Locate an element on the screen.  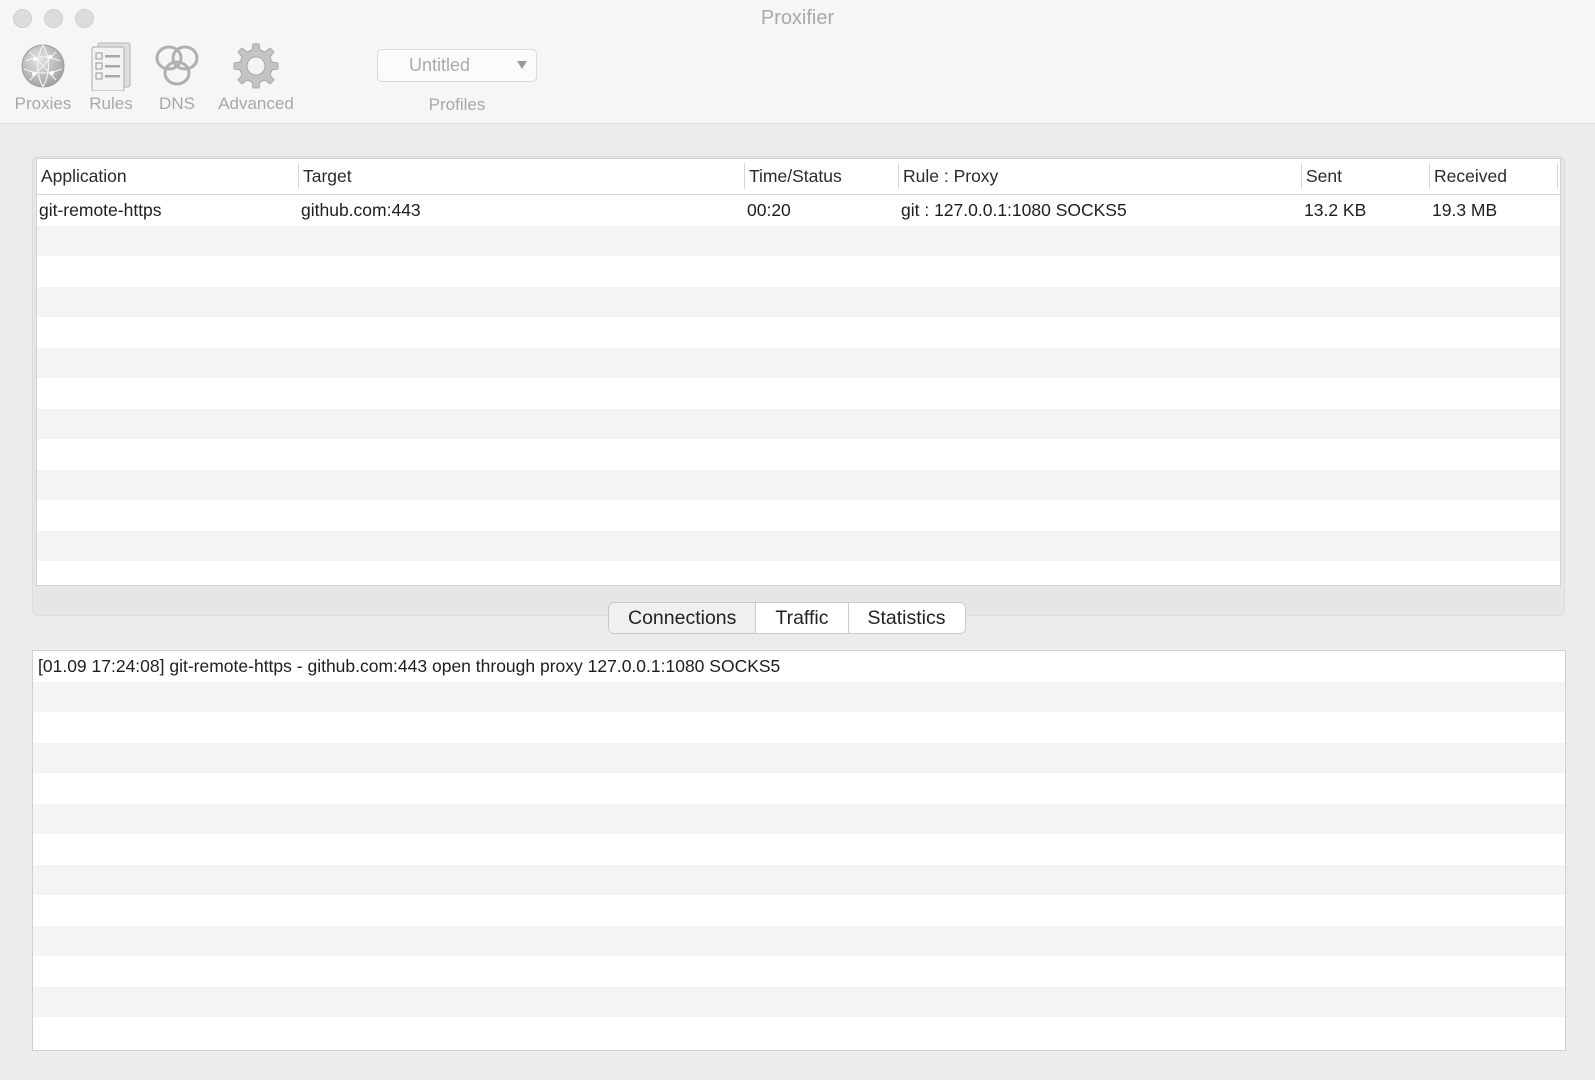
toolbar-dns-label: DNS is located at coordinates (177, 103).